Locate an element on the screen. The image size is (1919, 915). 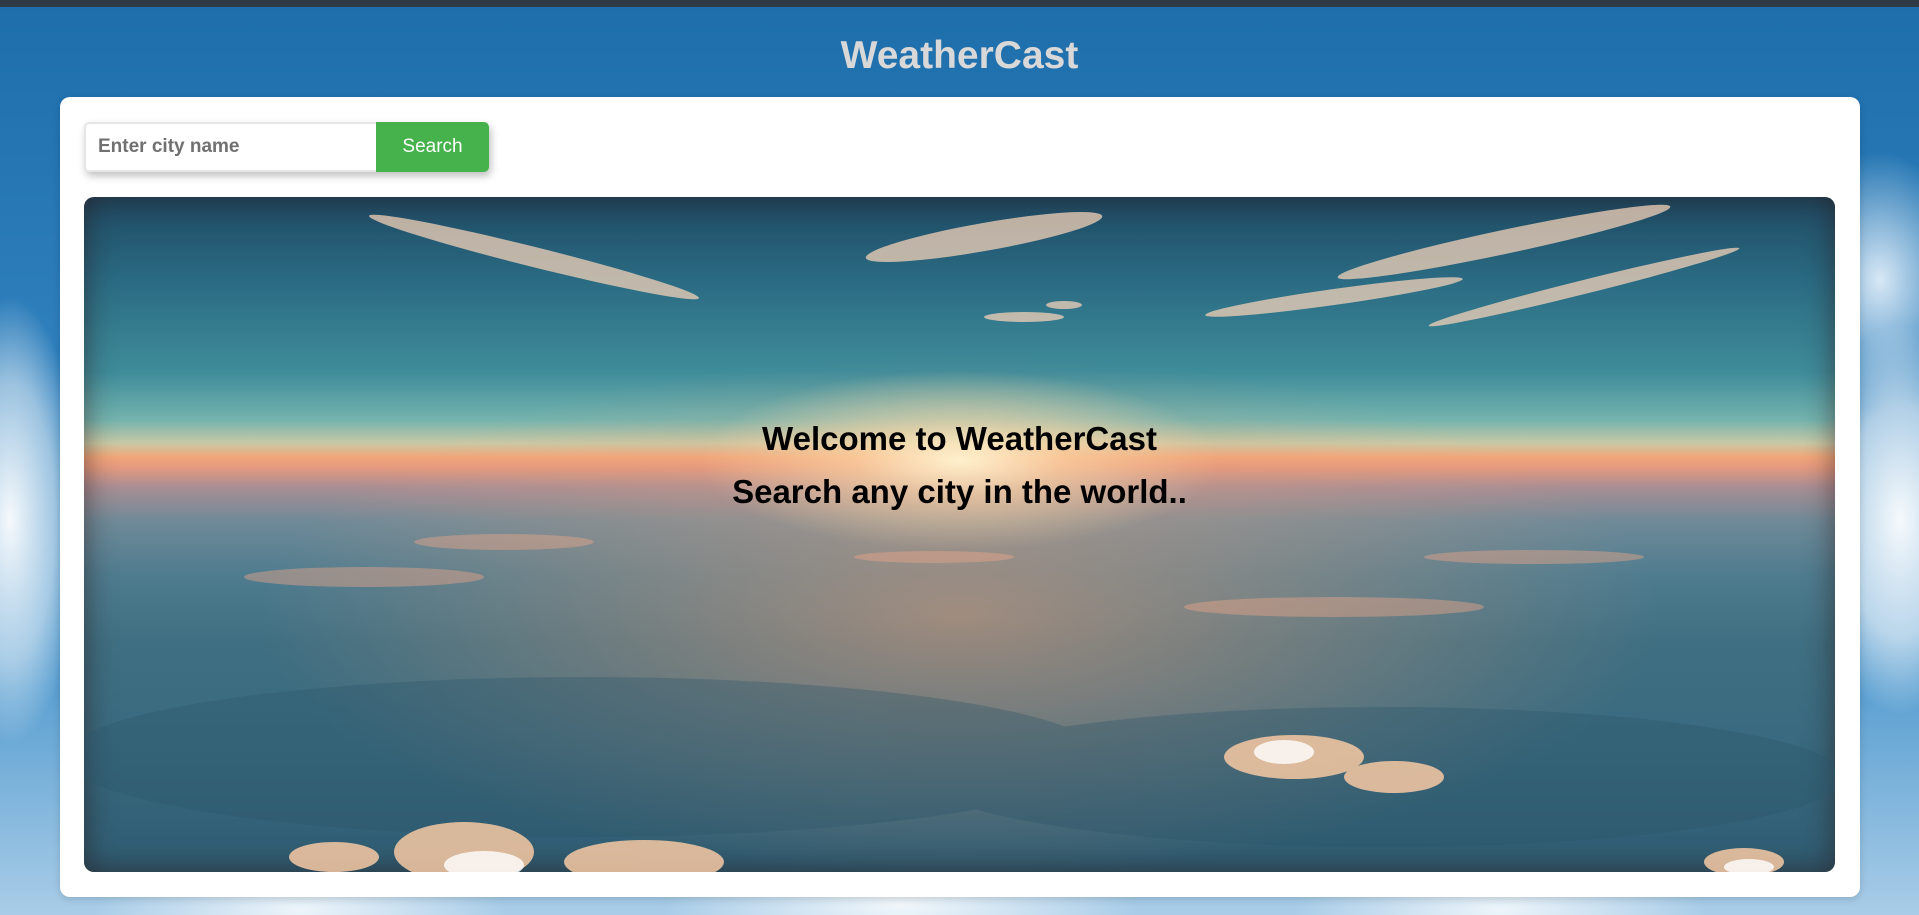
welcome-subheading: Search any city in the world.. is located at coordinates (959, 491).